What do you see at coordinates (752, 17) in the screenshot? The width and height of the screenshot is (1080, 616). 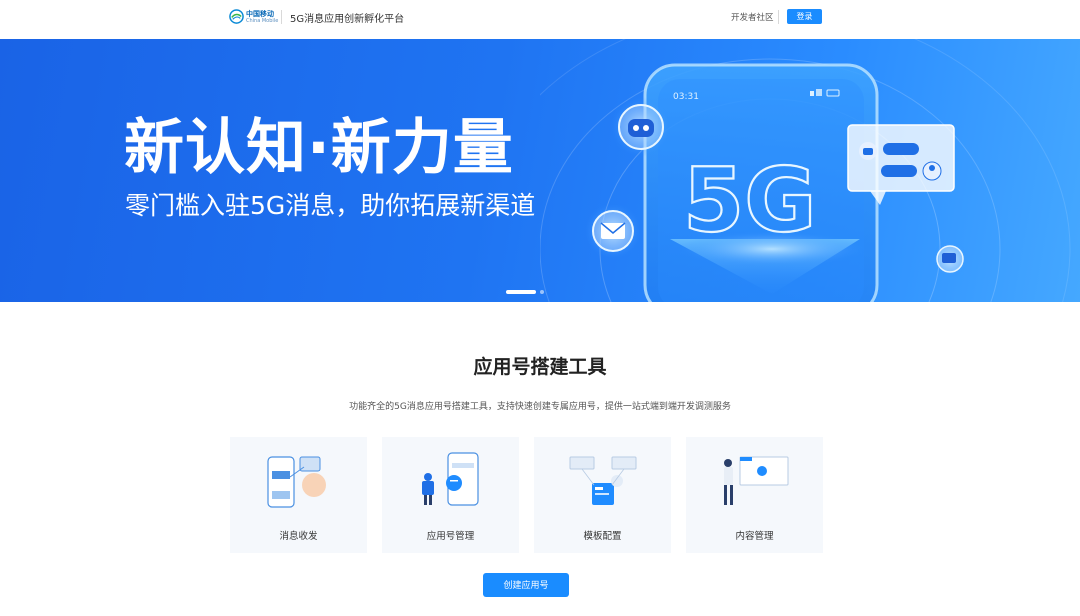 I see `developer-community-link: 开发者社区` at bounding box center [752, 17].